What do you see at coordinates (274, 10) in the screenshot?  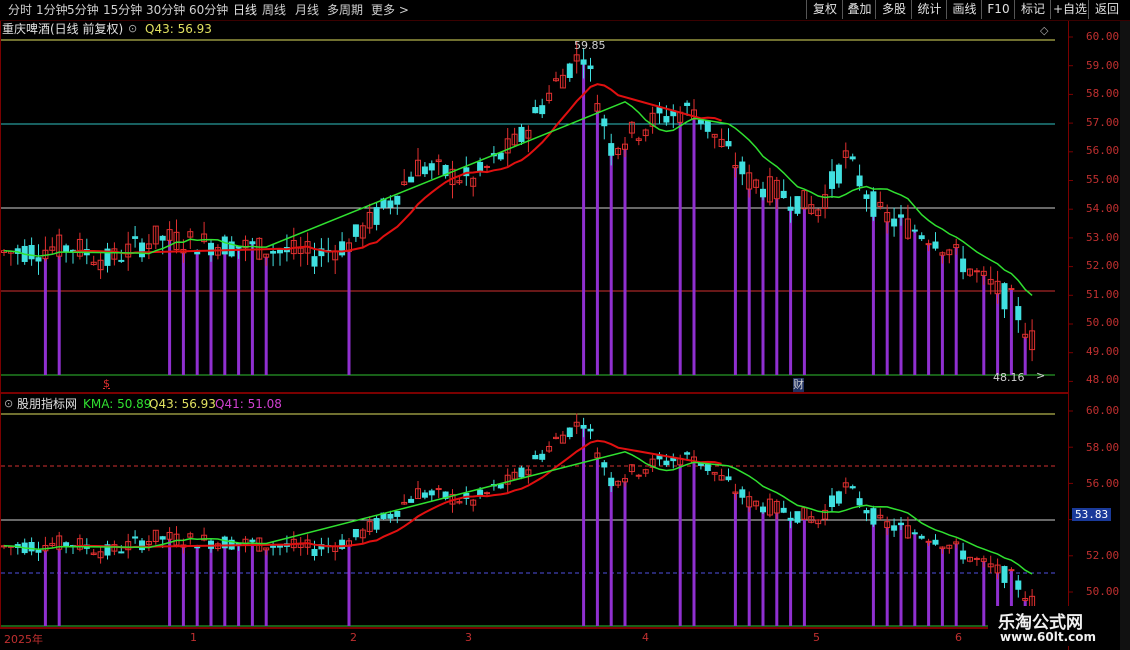 I see `period-tab-weekly: 周线` at bounding box center [274, 10].